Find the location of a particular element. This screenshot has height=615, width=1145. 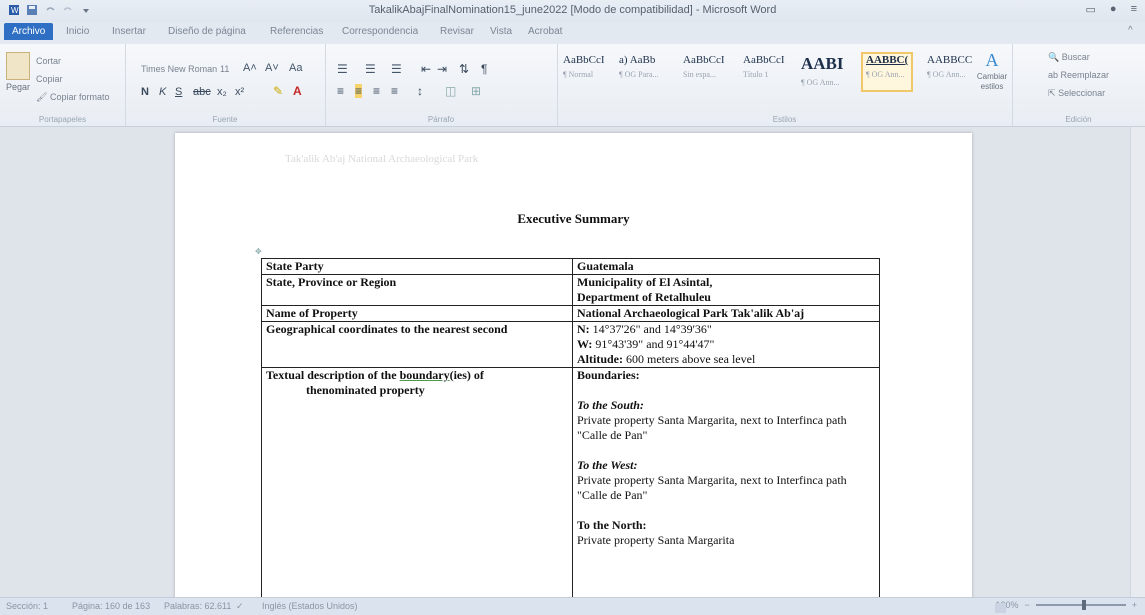

align-right-icon: ≡ is located at coordinates (376, 91).